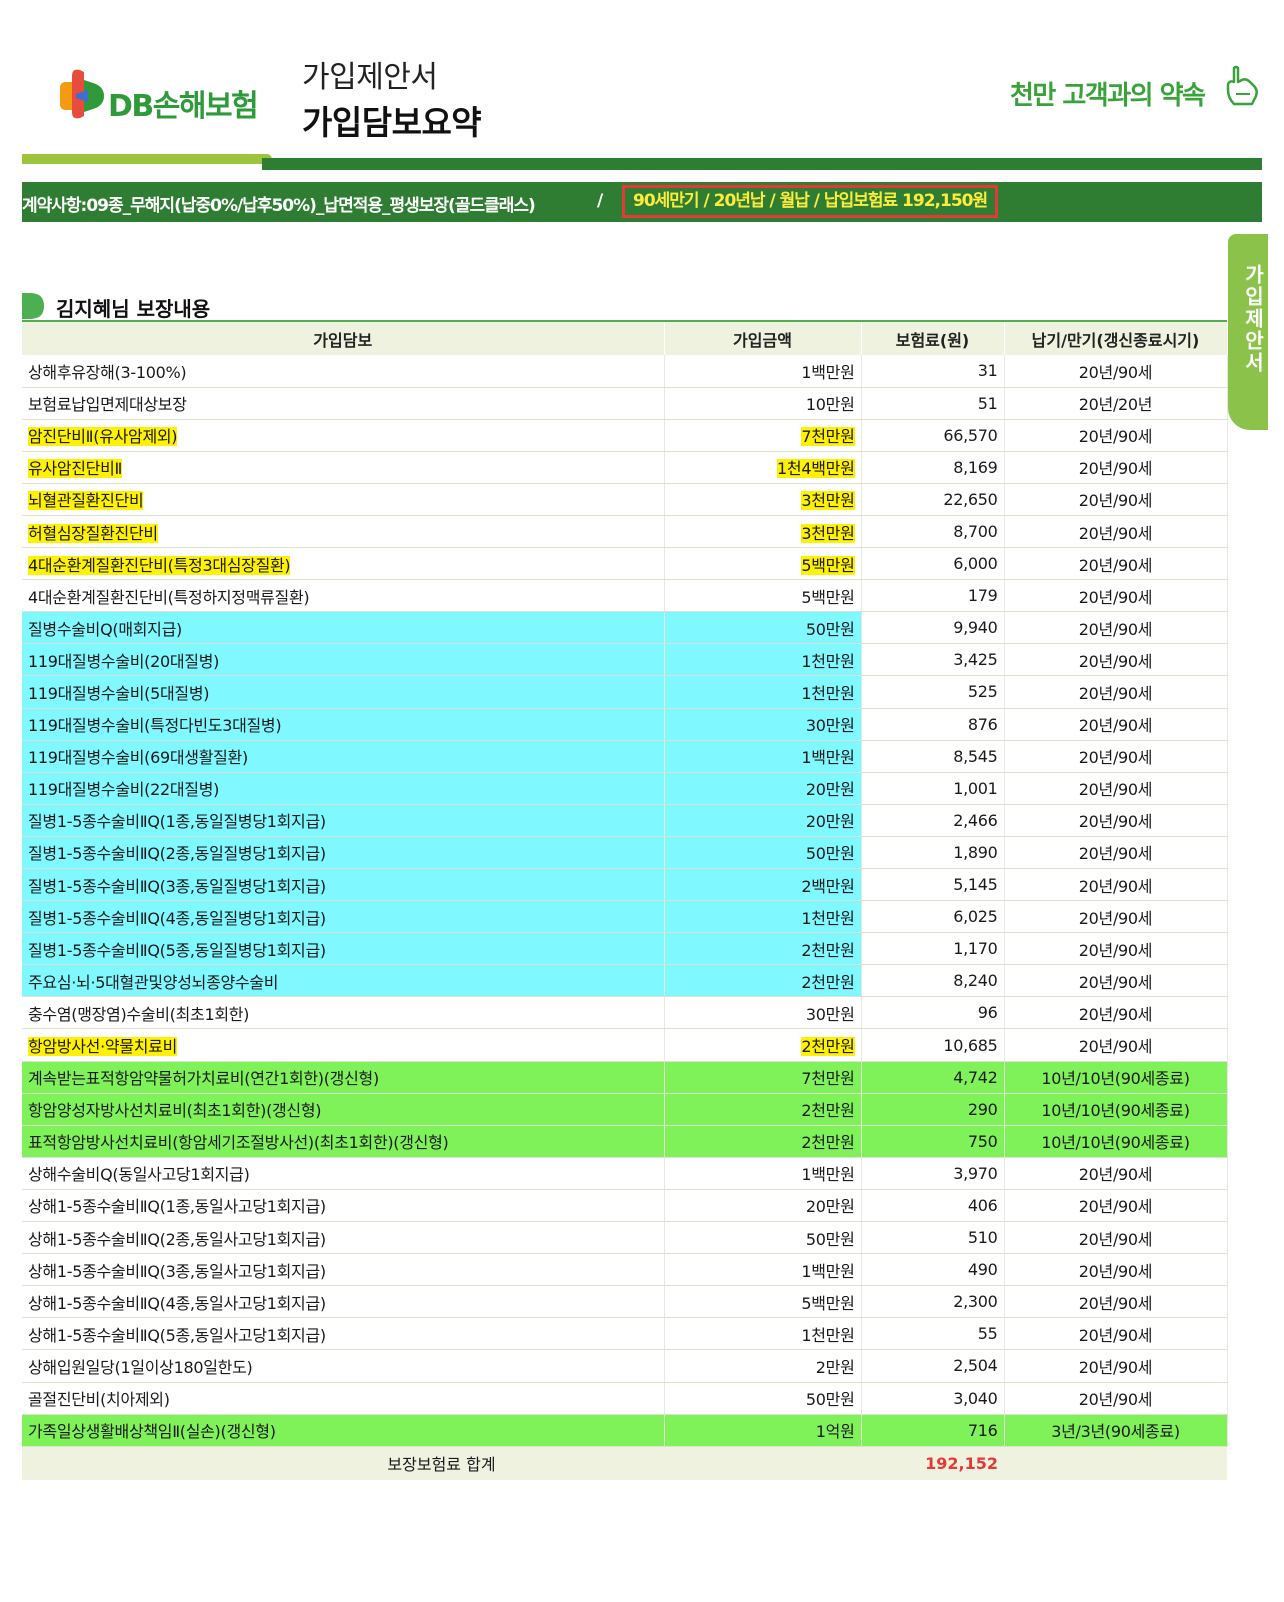  I want to click on coverage-name-text: 항암양성자방사선치료비(최초1회한)(갱신형), so click(175, 1111).